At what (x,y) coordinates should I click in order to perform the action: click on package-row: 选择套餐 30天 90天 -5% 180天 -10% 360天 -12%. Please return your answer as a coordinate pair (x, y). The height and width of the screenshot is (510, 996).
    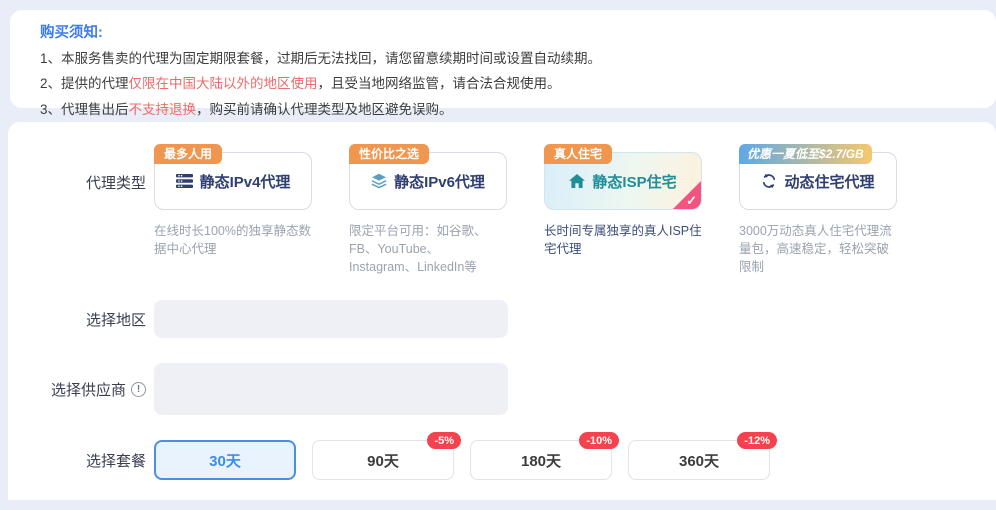
    Looking at the image, I should click on (502, 456).